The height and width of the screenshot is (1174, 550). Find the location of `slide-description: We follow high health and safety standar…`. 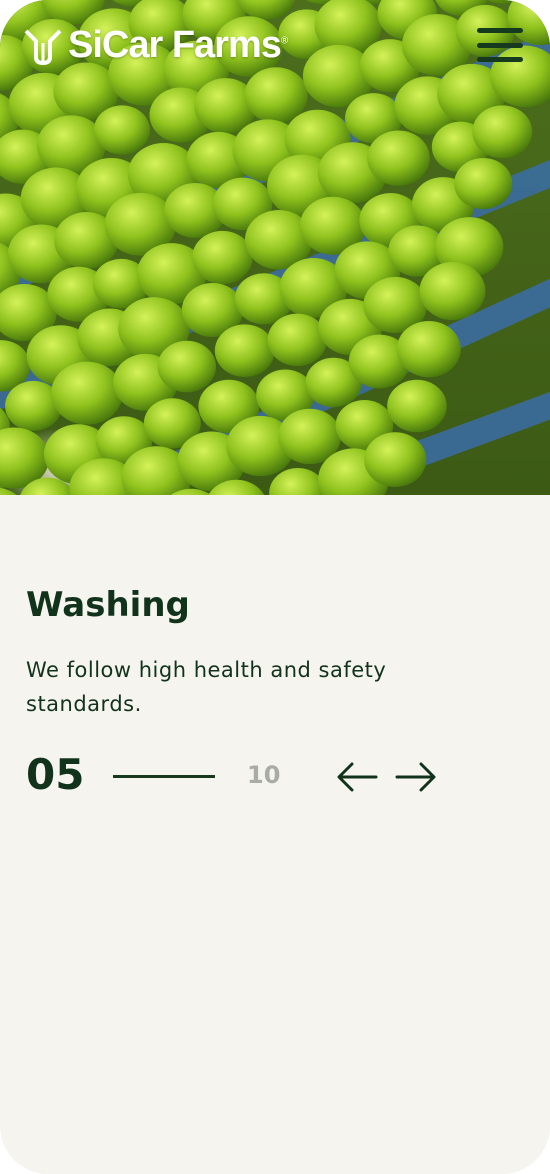

slide-description: We follow high health and safety standar… is located at coordinates (206, 687).